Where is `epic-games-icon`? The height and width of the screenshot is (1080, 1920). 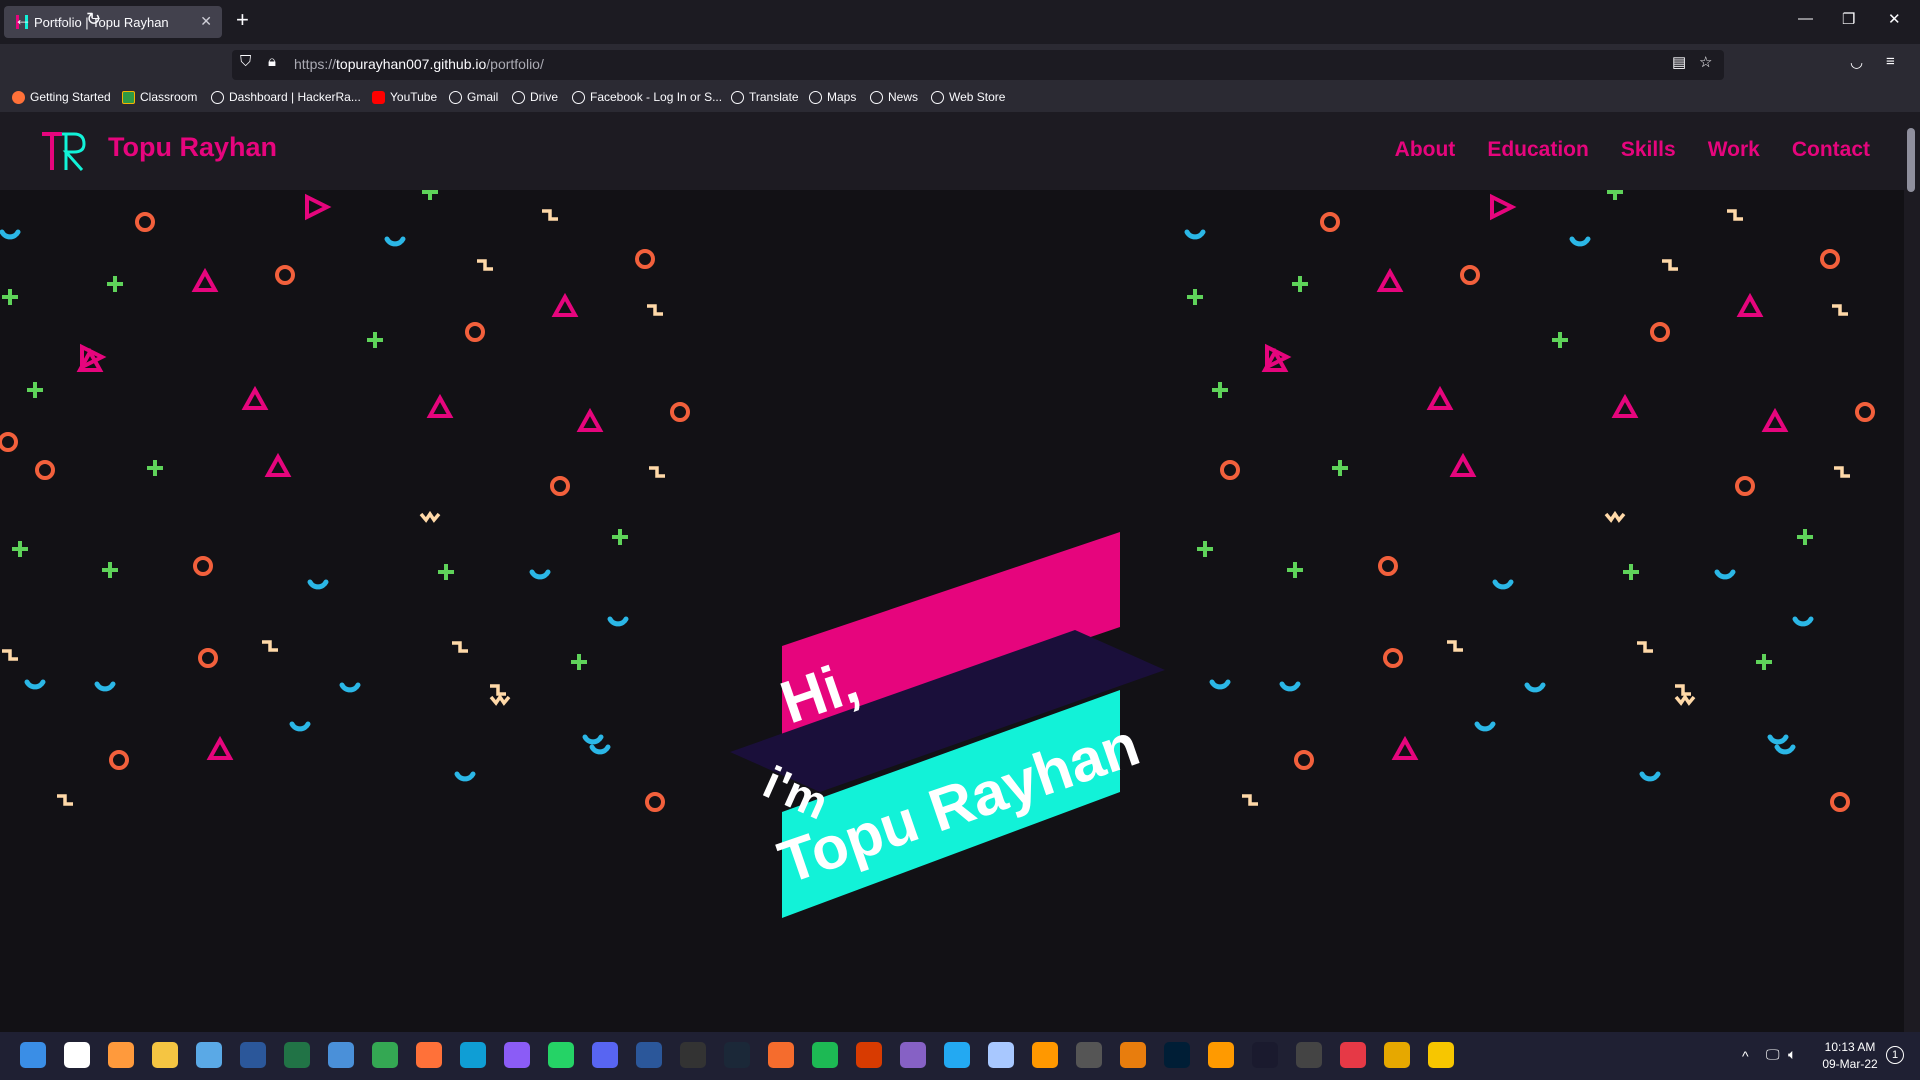 epic-games-icon is located at coordinates (693, 1055).